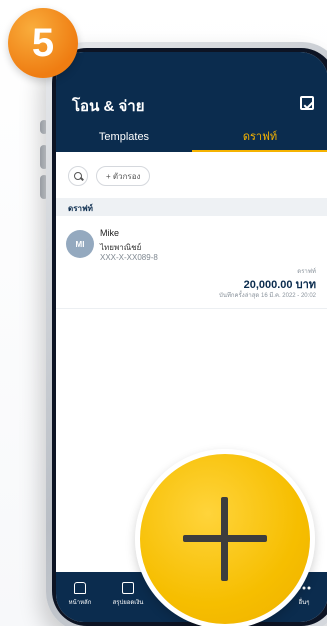  Describe the element at coordinates (129, 257) in the screenshot. I see `payee-account: XXX-X-XX089-8` at that location.